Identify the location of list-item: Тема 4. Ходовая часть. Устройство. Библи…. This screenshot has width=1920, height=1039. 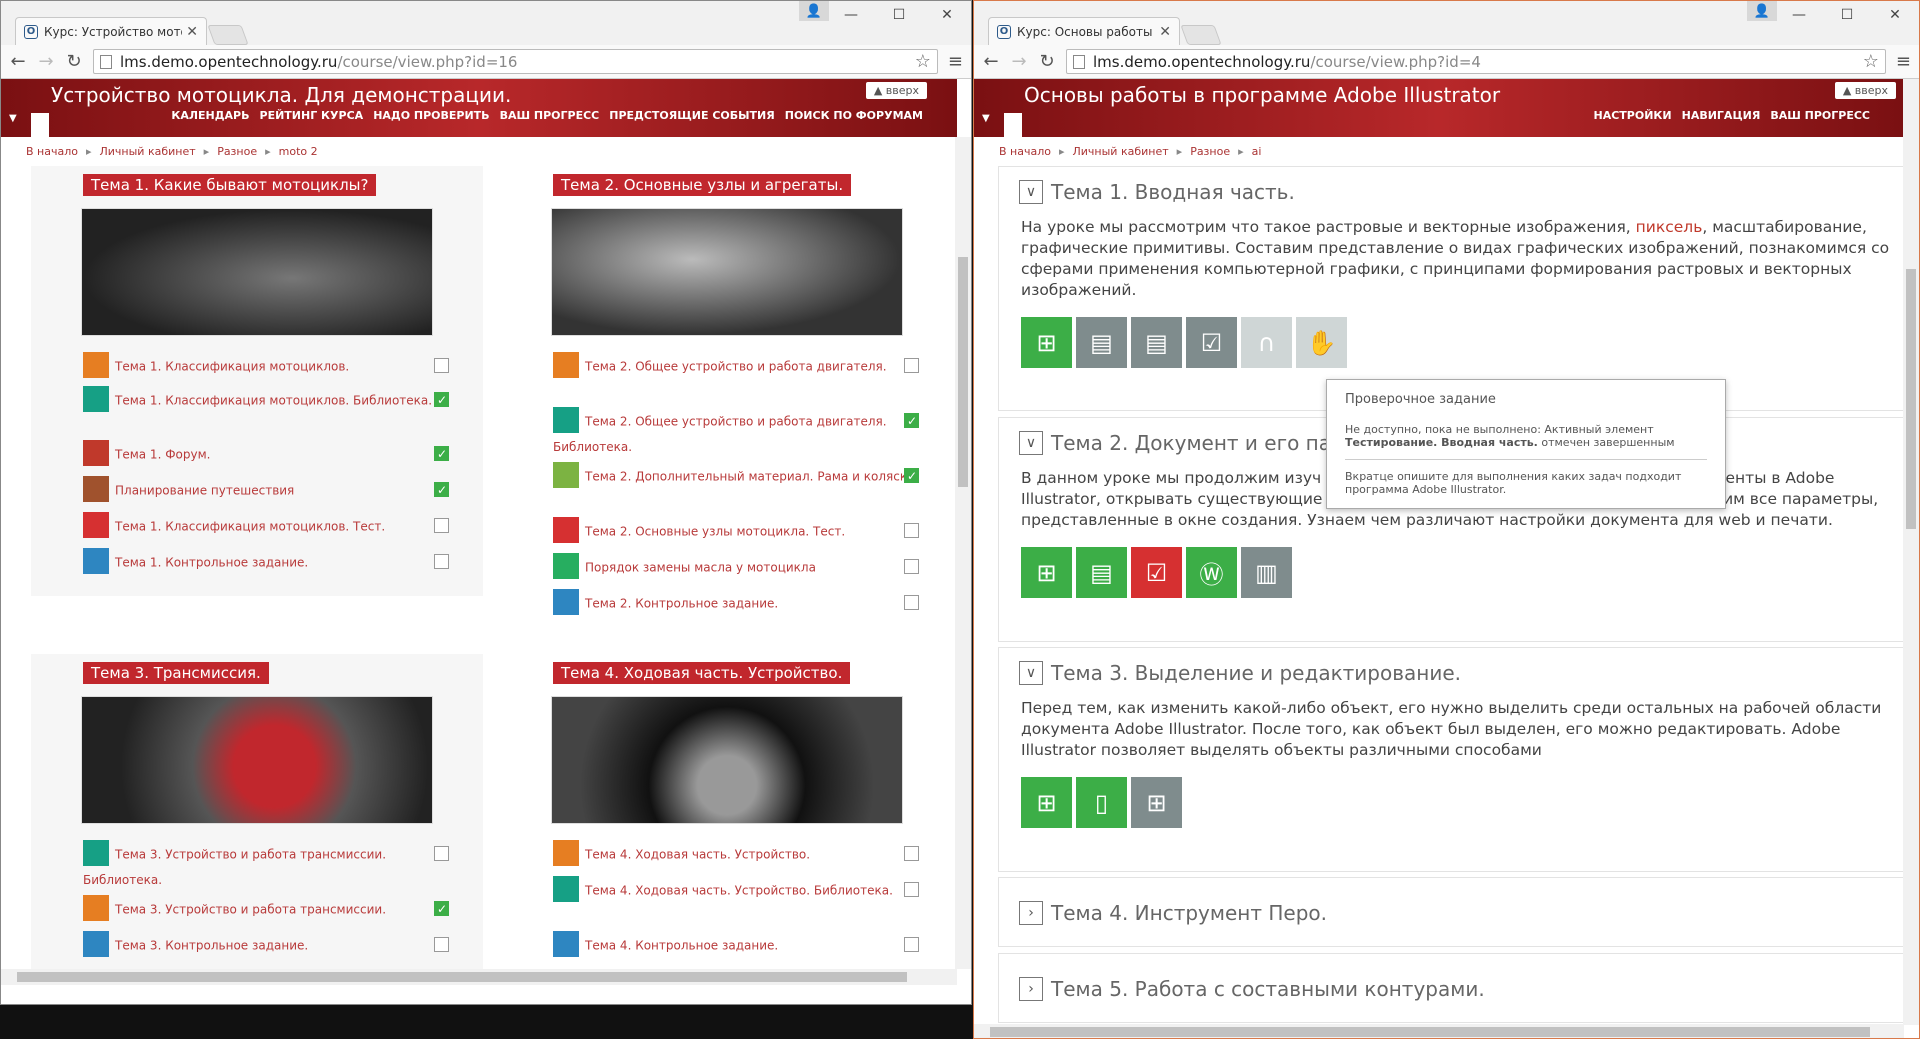
(740, 890).